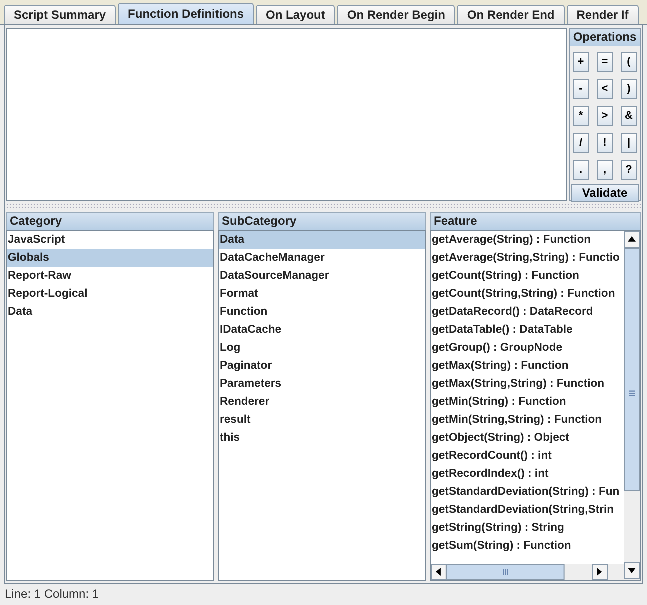  What do you see at coordinates (581, 116) in the screenshot?
I see `operator-button: *` at bounding box center [581, 116].